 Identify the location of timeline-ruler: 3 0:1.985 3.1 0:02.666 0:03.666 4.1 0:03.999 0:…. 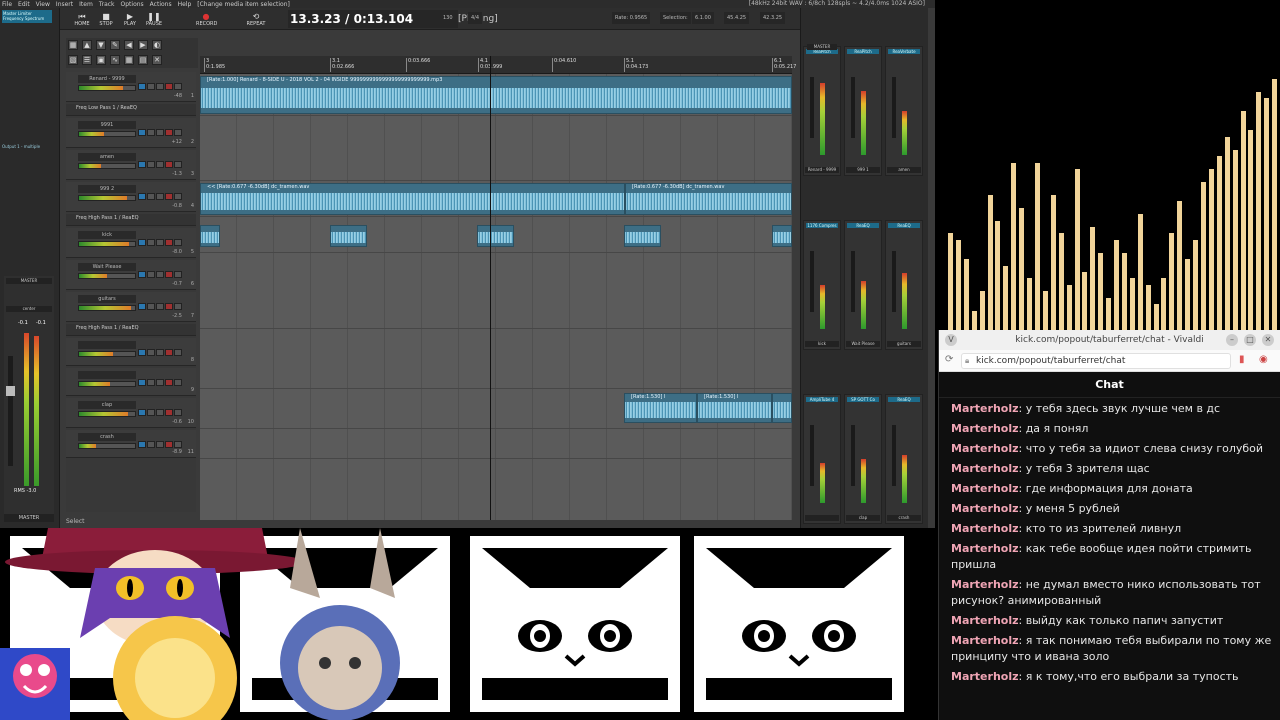
(498, 65).